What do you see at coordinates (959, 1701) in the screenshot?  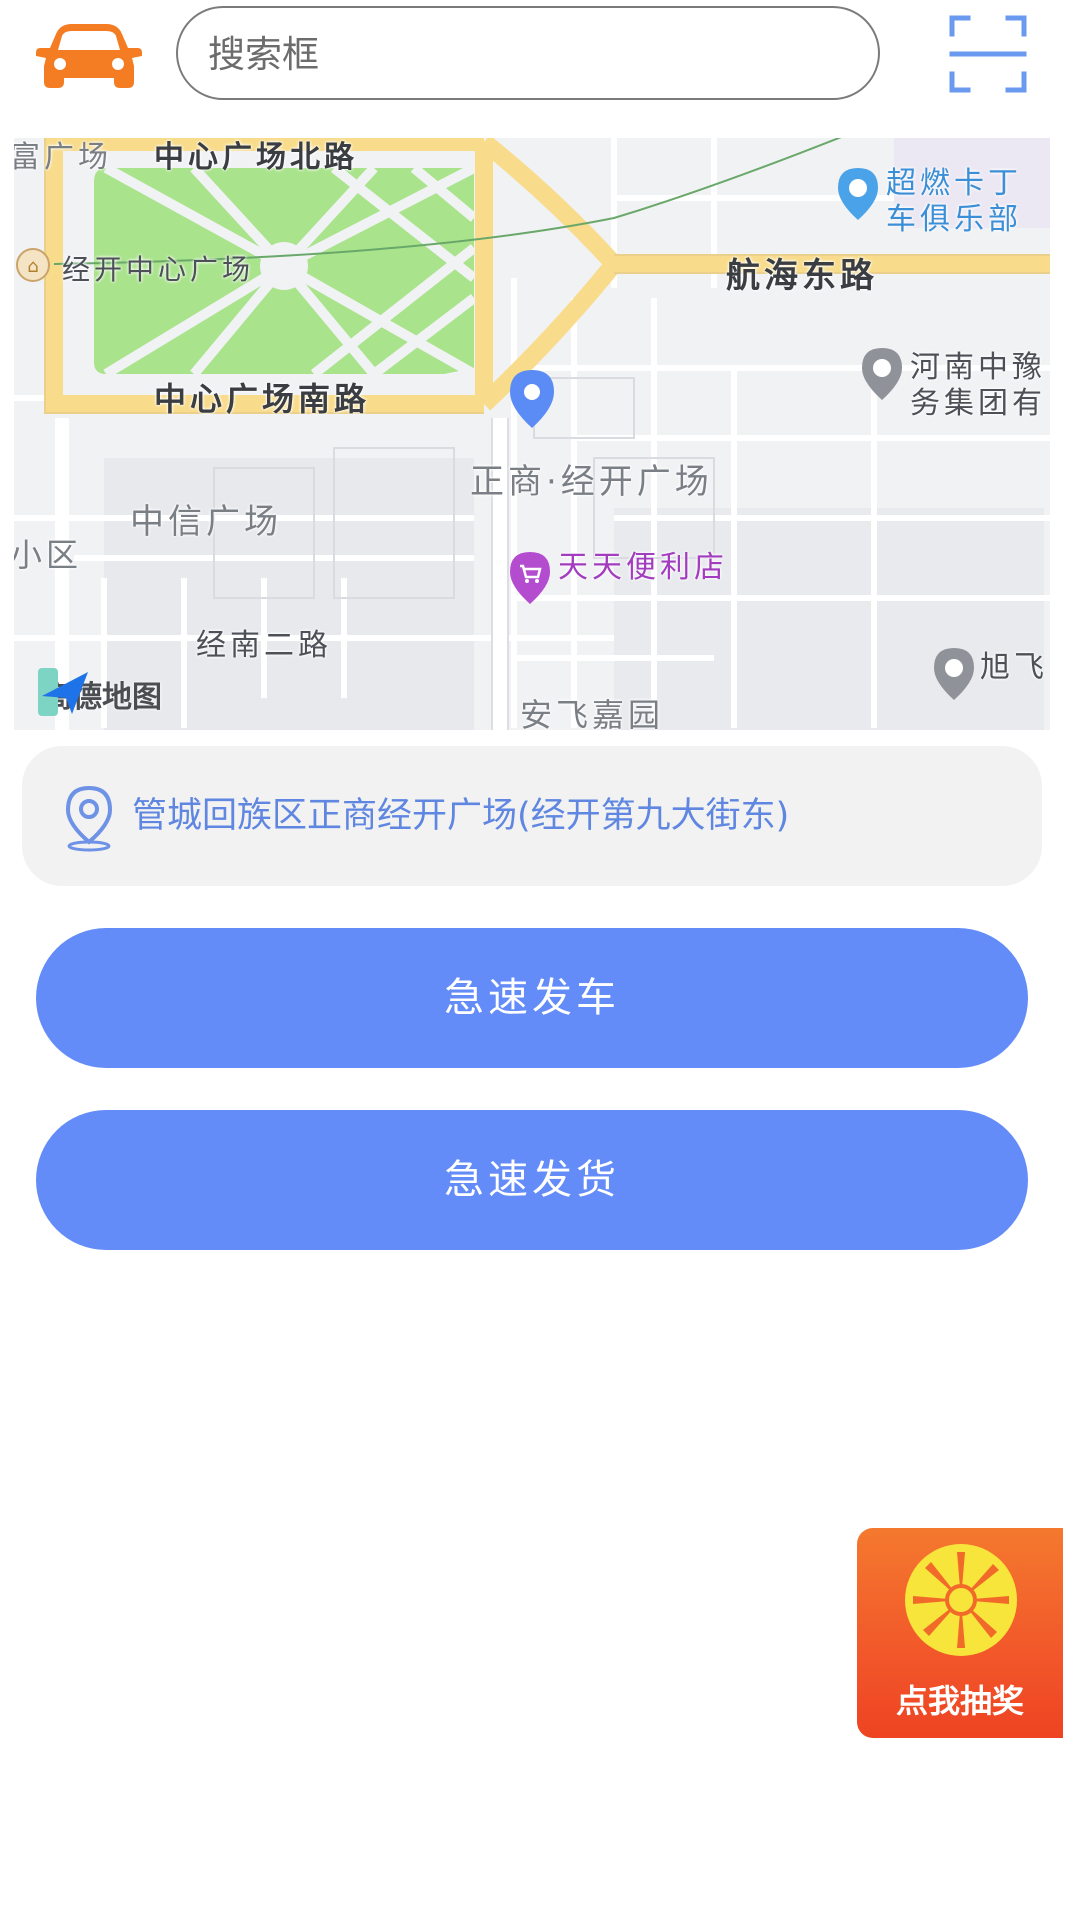 I see `lottery-label: 点我抽奖` at bounding box center [959, 1701].